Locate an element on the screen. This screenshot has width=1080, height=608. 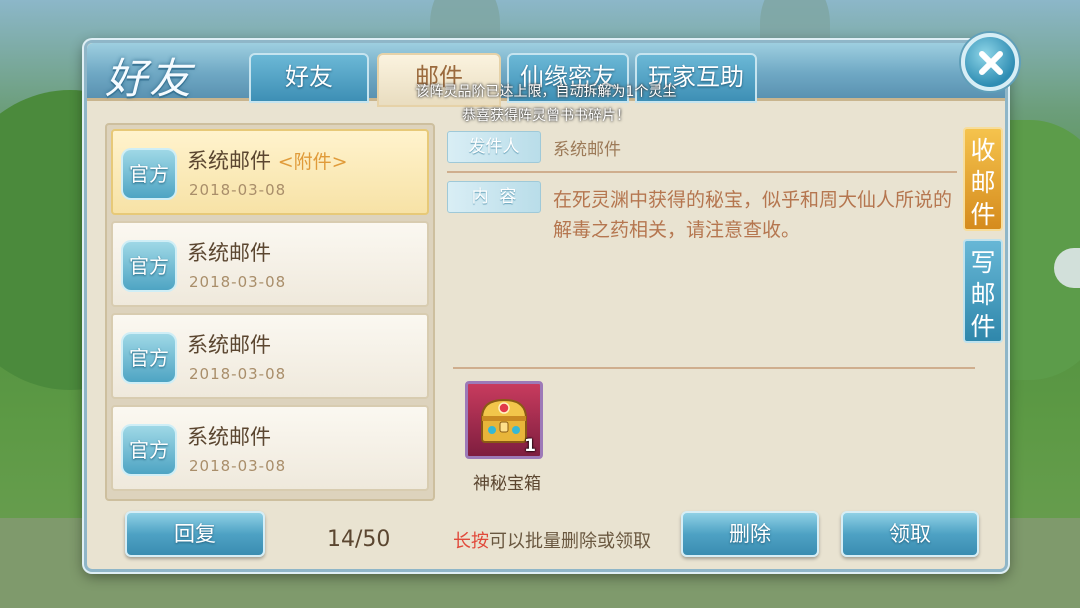
content-label: 内 容 is located at coordinates (494, 197).